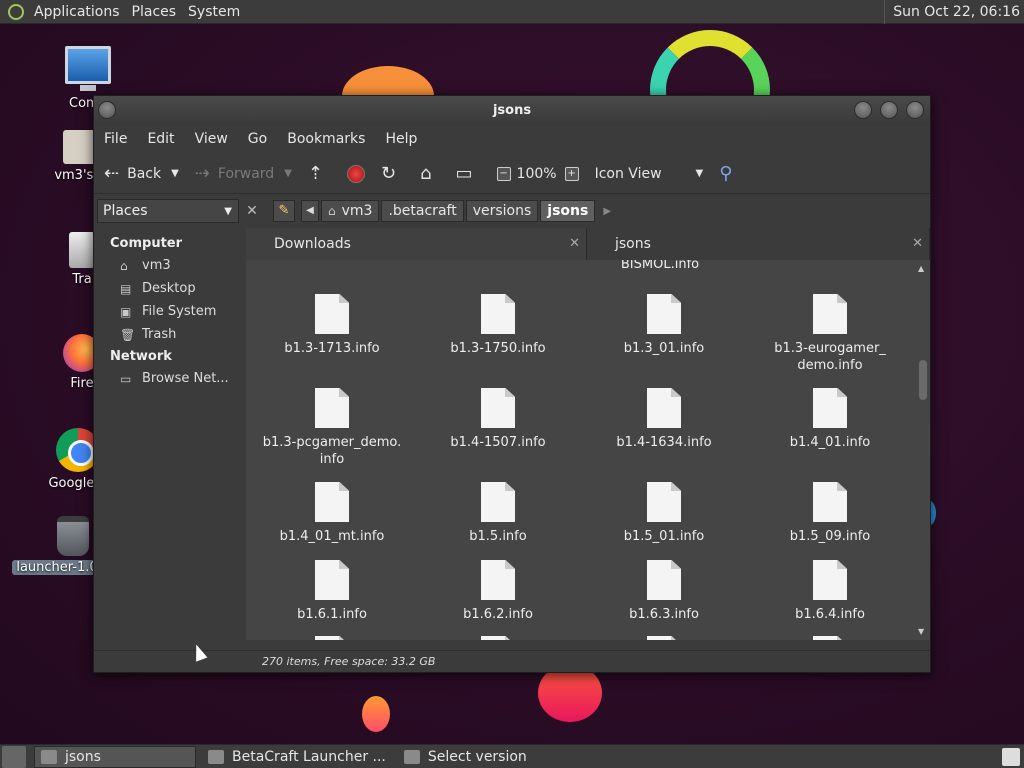 The width and height of the screenshot is (1024, 768). What do you see at coordinates (401, 139) in the screenshot?
I see `menu-help: Help` at bounding box center [401, 139].